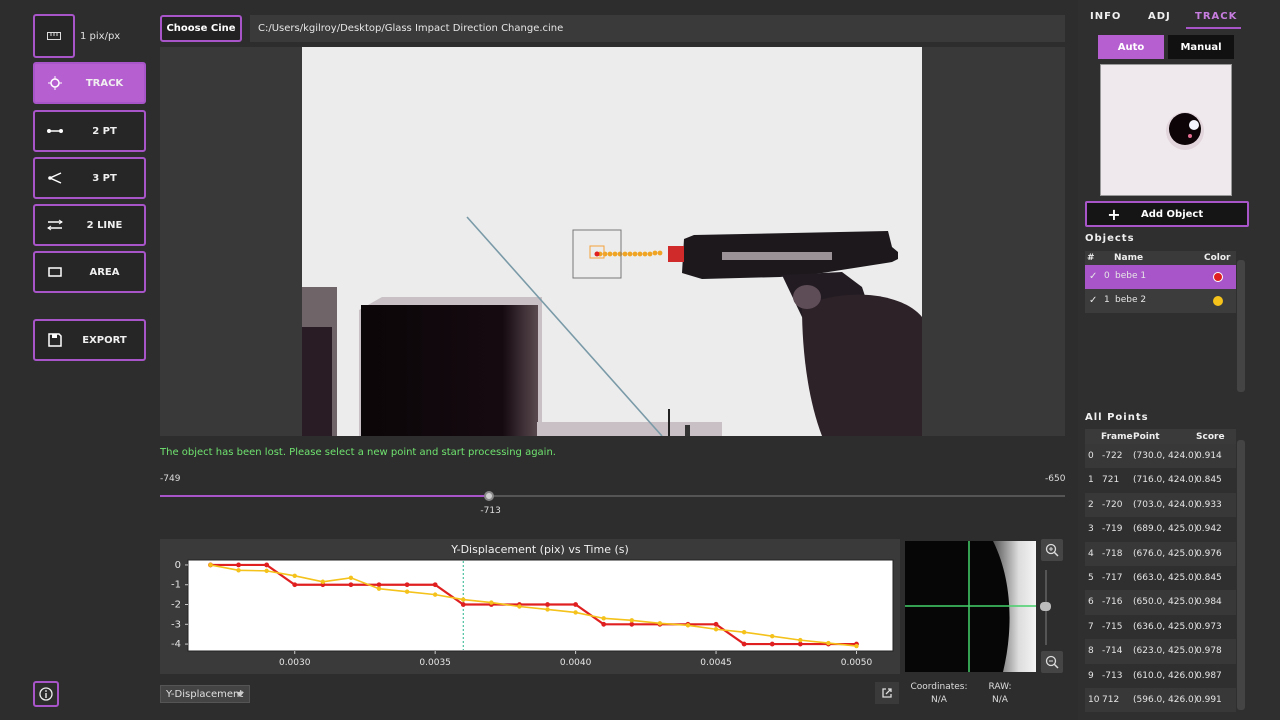  What do you see at coordinates (1209, 602) in the screenshot?
I see `point-score: 0.984` at bounding box center [1209, 602].